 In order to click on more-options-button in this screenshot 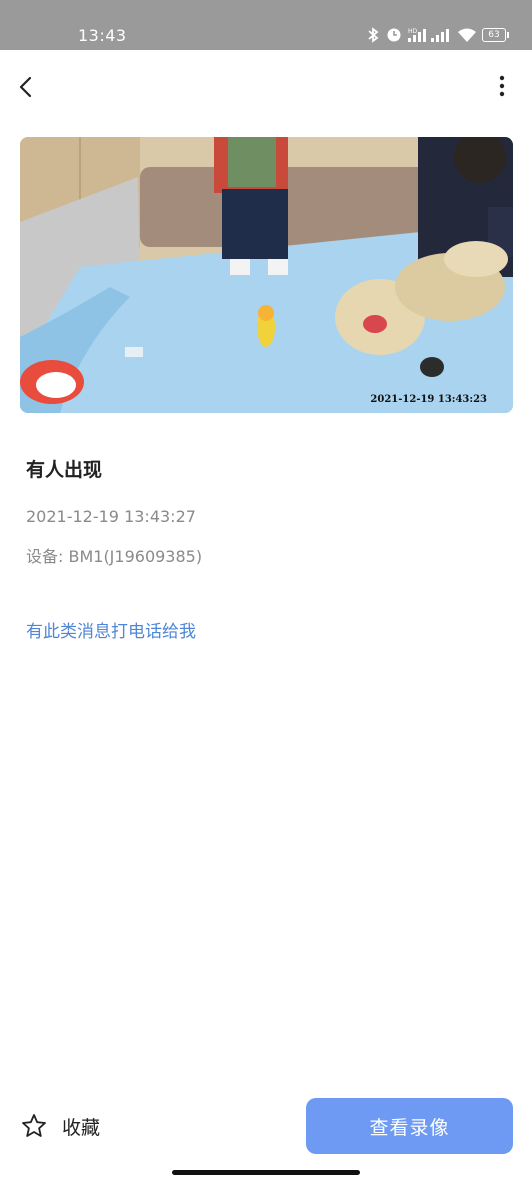, I will do `click(502, 86)`.